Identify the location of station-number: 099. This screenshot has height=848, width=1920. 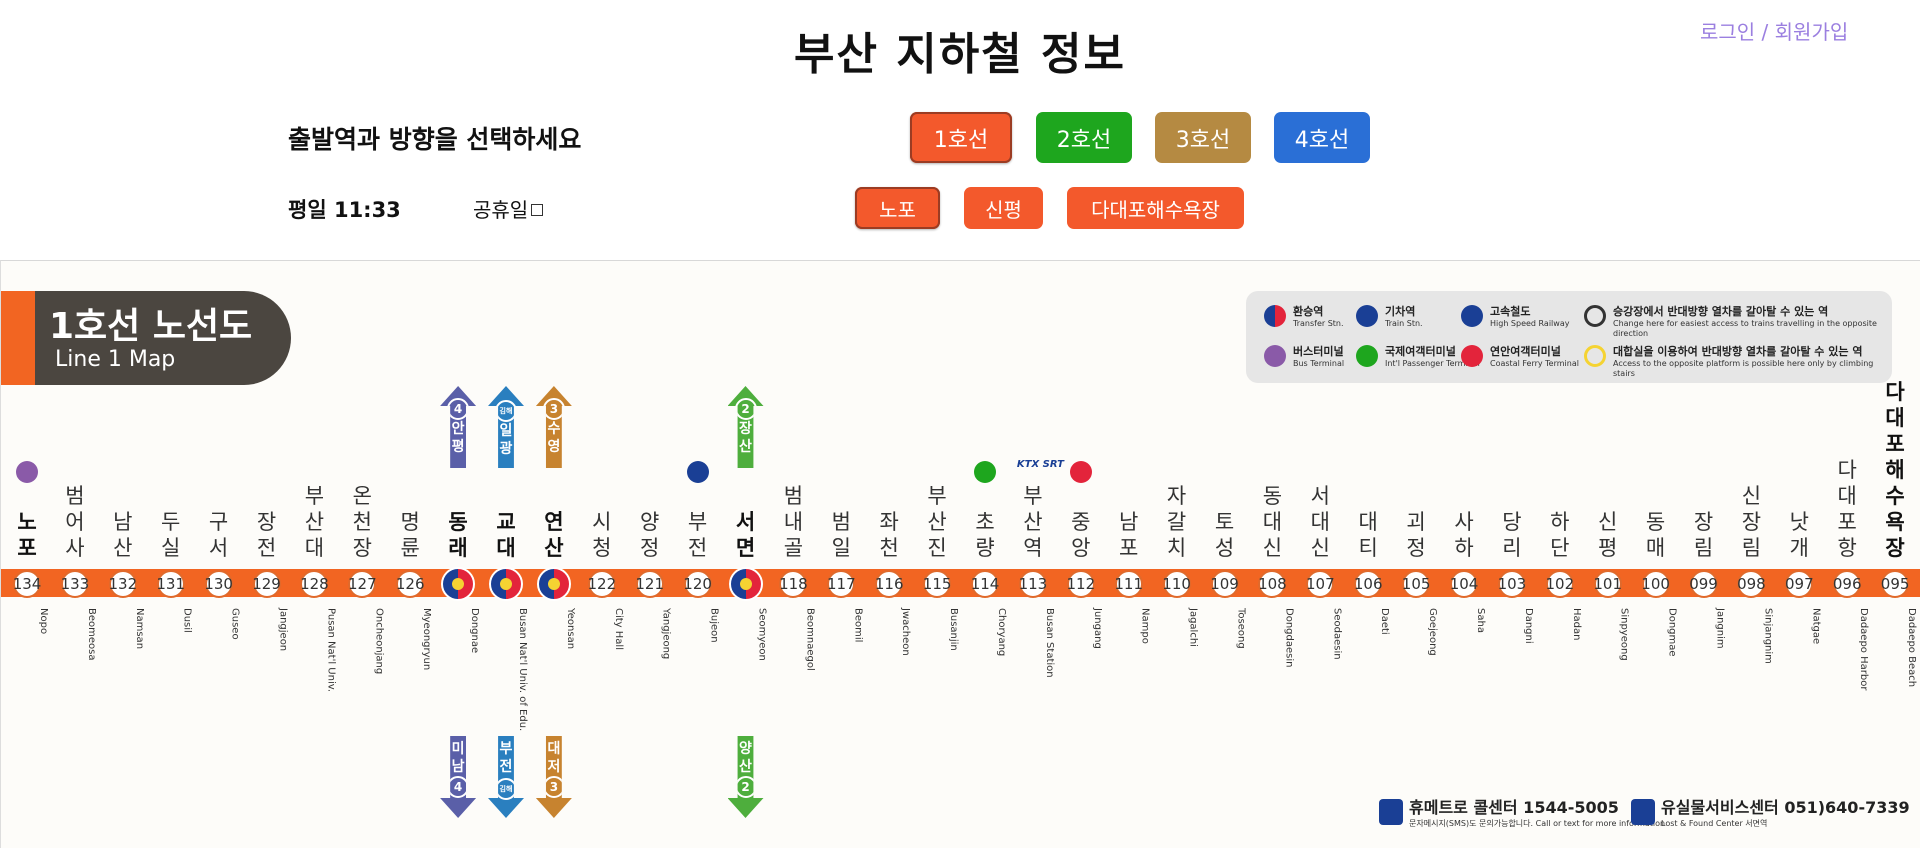
(1703, 584).